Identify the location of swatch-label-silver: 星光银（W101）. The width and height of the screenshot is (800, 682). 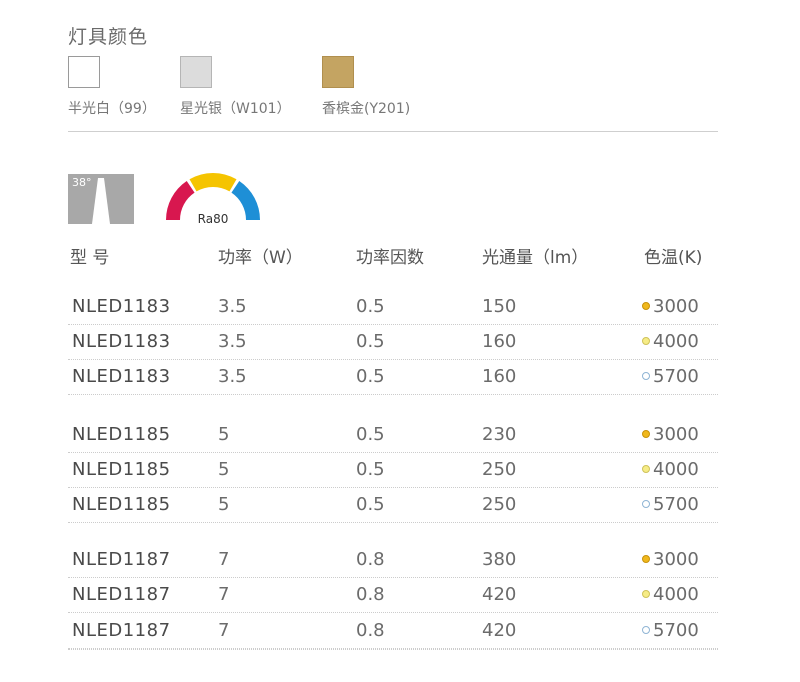
(235, 109).